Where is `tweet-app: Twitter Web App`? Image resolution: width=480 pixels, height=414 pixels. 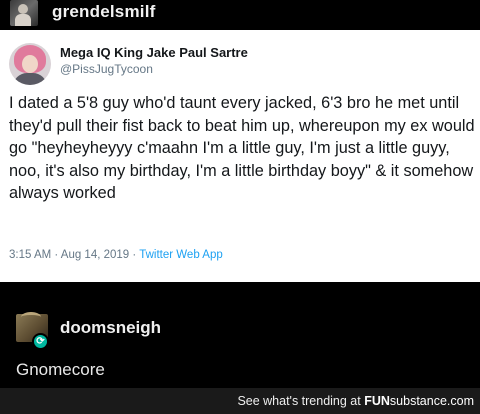
tweet-app: Twitter Web App is located at coordinates (181, 255).